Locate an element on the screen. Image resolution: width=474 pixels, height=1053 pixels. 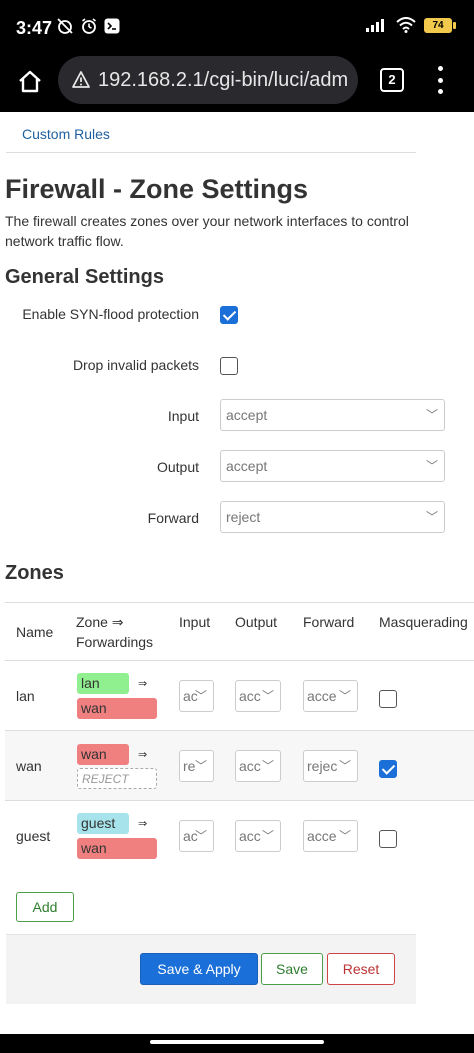
home-icon is located at coordinates (30, 81).